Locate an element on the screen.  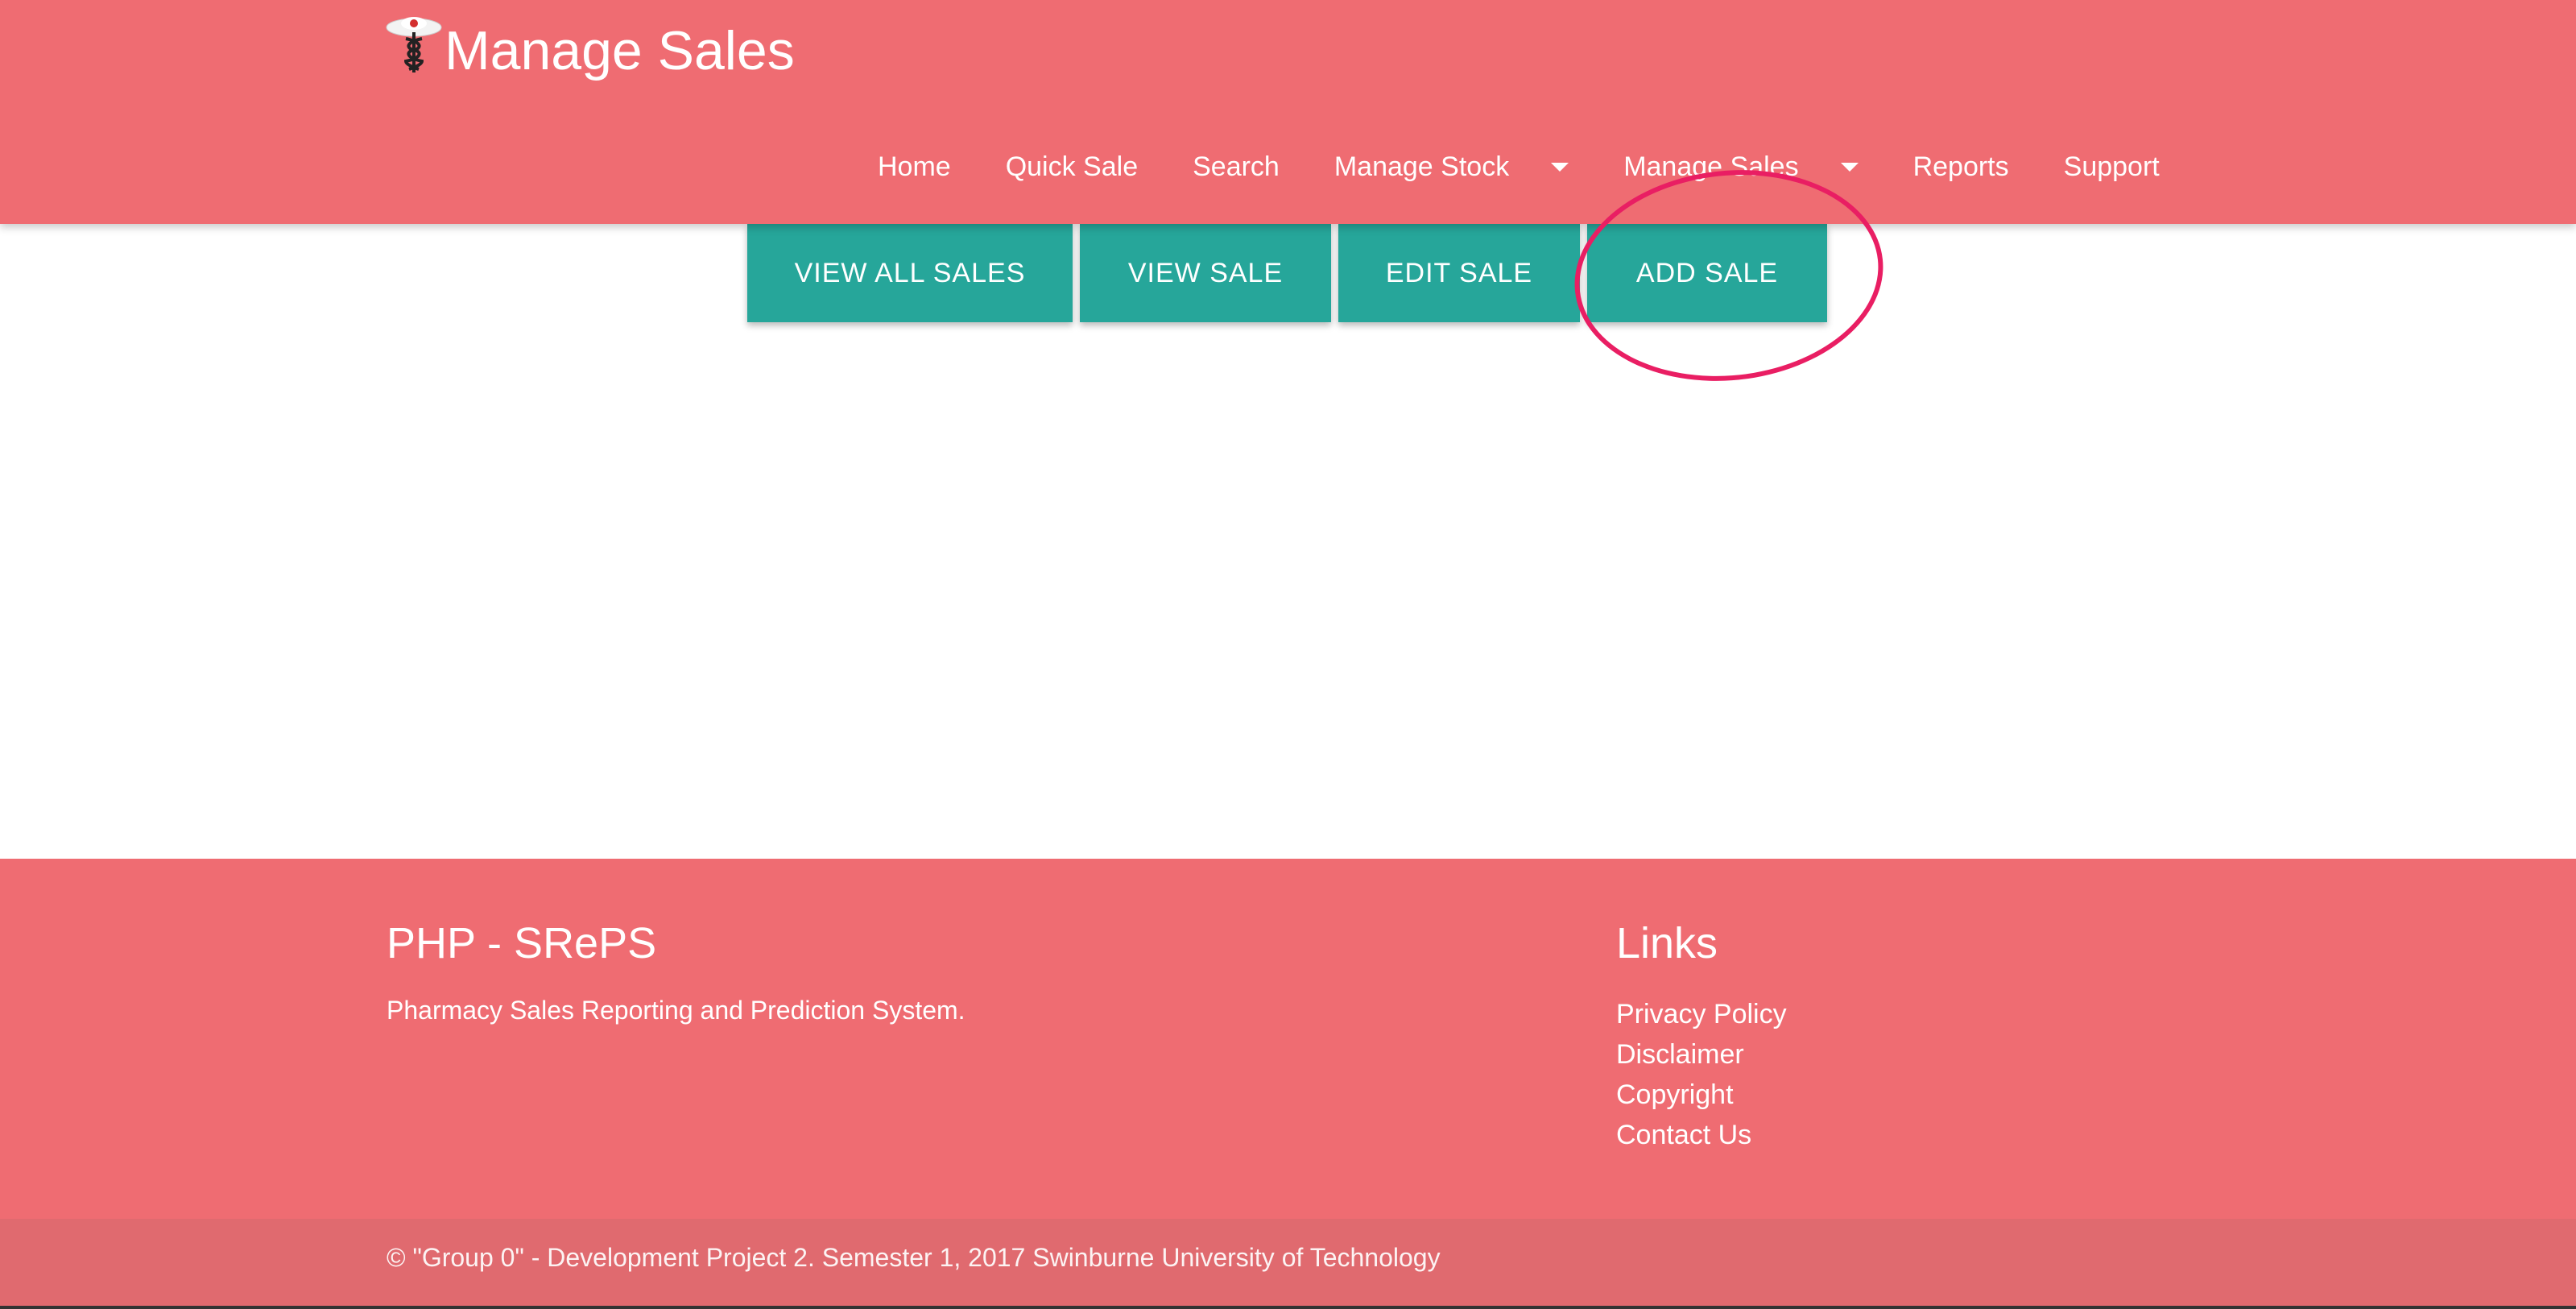
nav-manage-sales-label: Manage Sales is located at coordinates (1711, 166).